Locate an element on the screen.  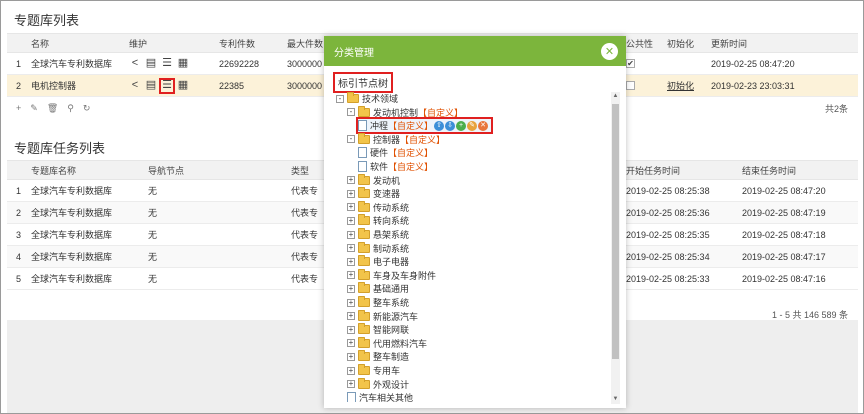
delete-icon: 🗑 is located at coordinates (52, 108).